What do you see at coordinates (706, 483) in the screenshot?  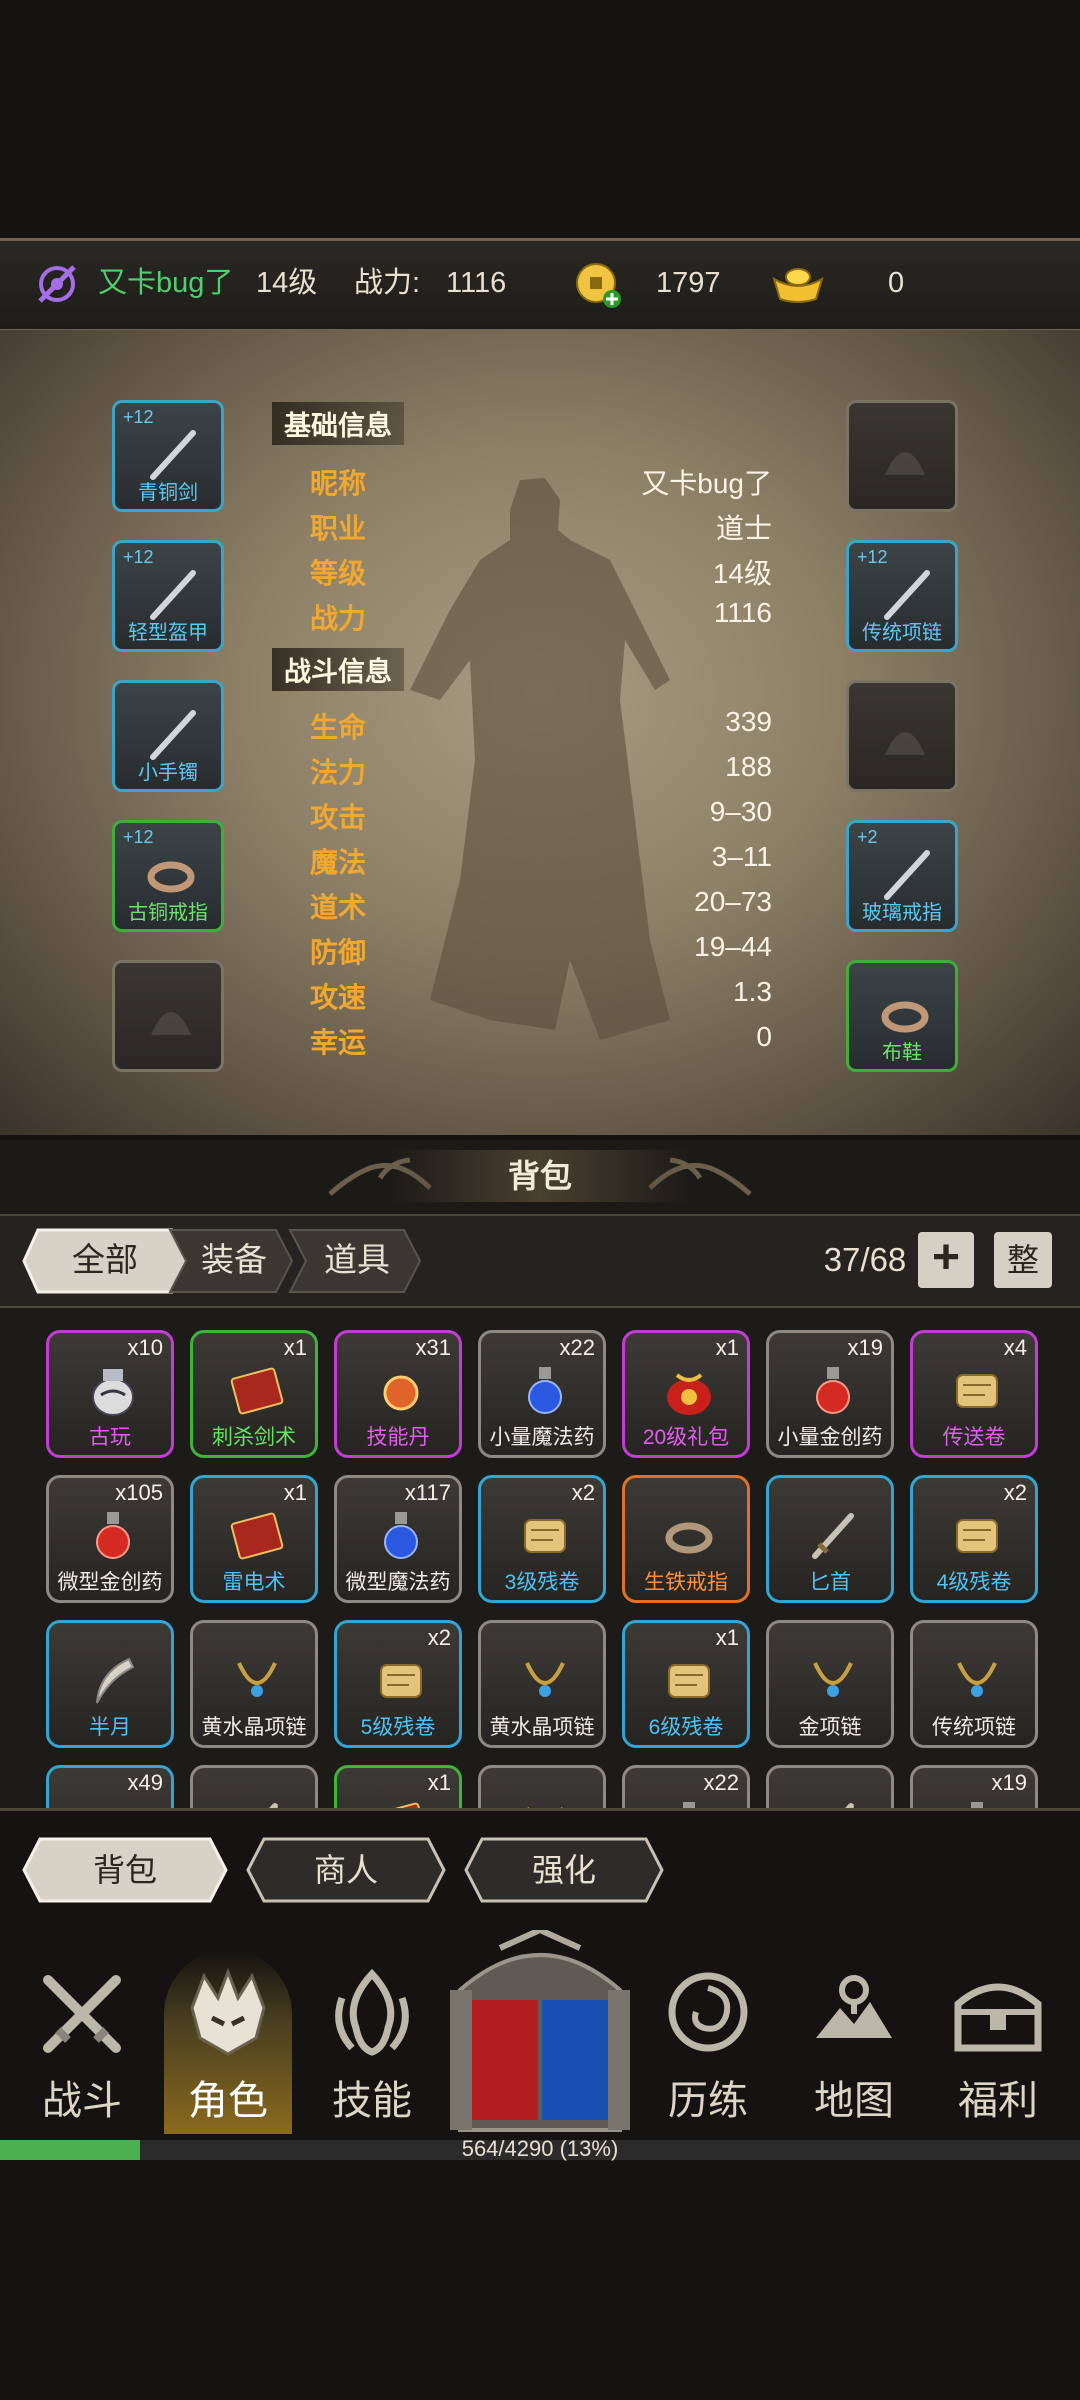 I see `stat-value: 又卡bug了` at bounding box center [706, 483].